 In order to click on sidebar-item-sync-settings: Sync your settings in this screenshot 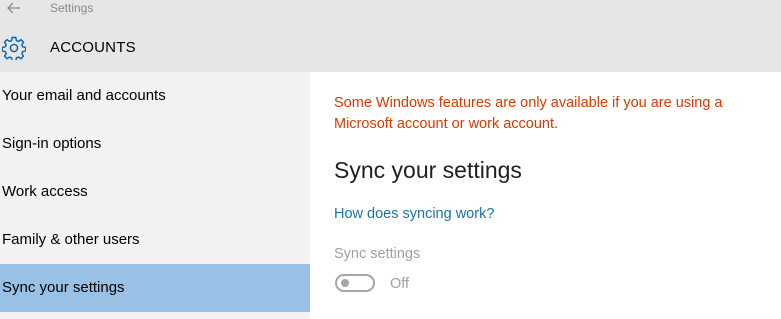, I will do `click(155, 288)`.